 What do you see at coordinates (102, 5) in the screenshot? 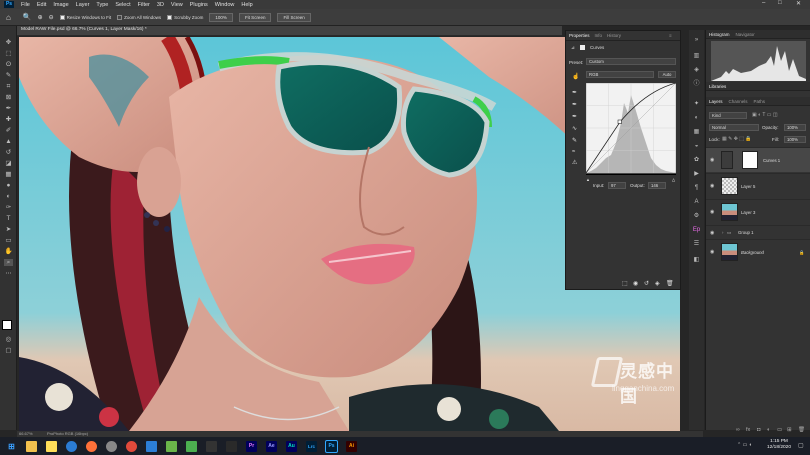
I see `menu-type: Type` at bounding box center [102, 5].